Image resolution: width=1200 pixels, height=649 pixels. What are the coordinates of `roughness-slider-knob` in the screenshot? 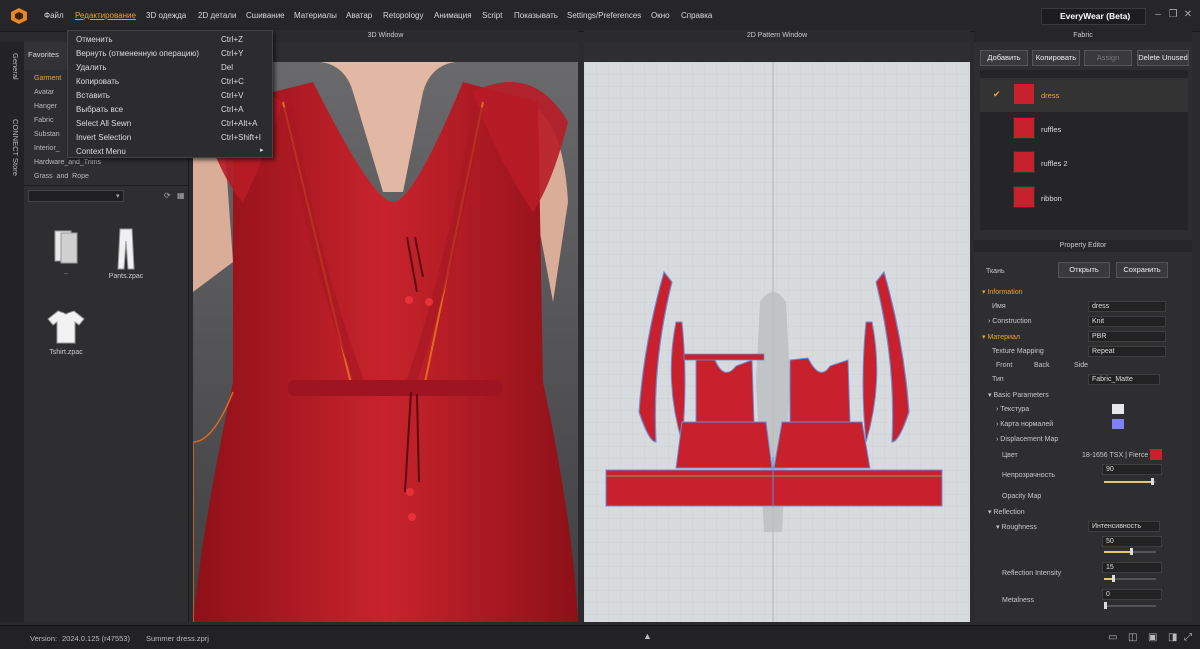 It's located at (1131, 551).